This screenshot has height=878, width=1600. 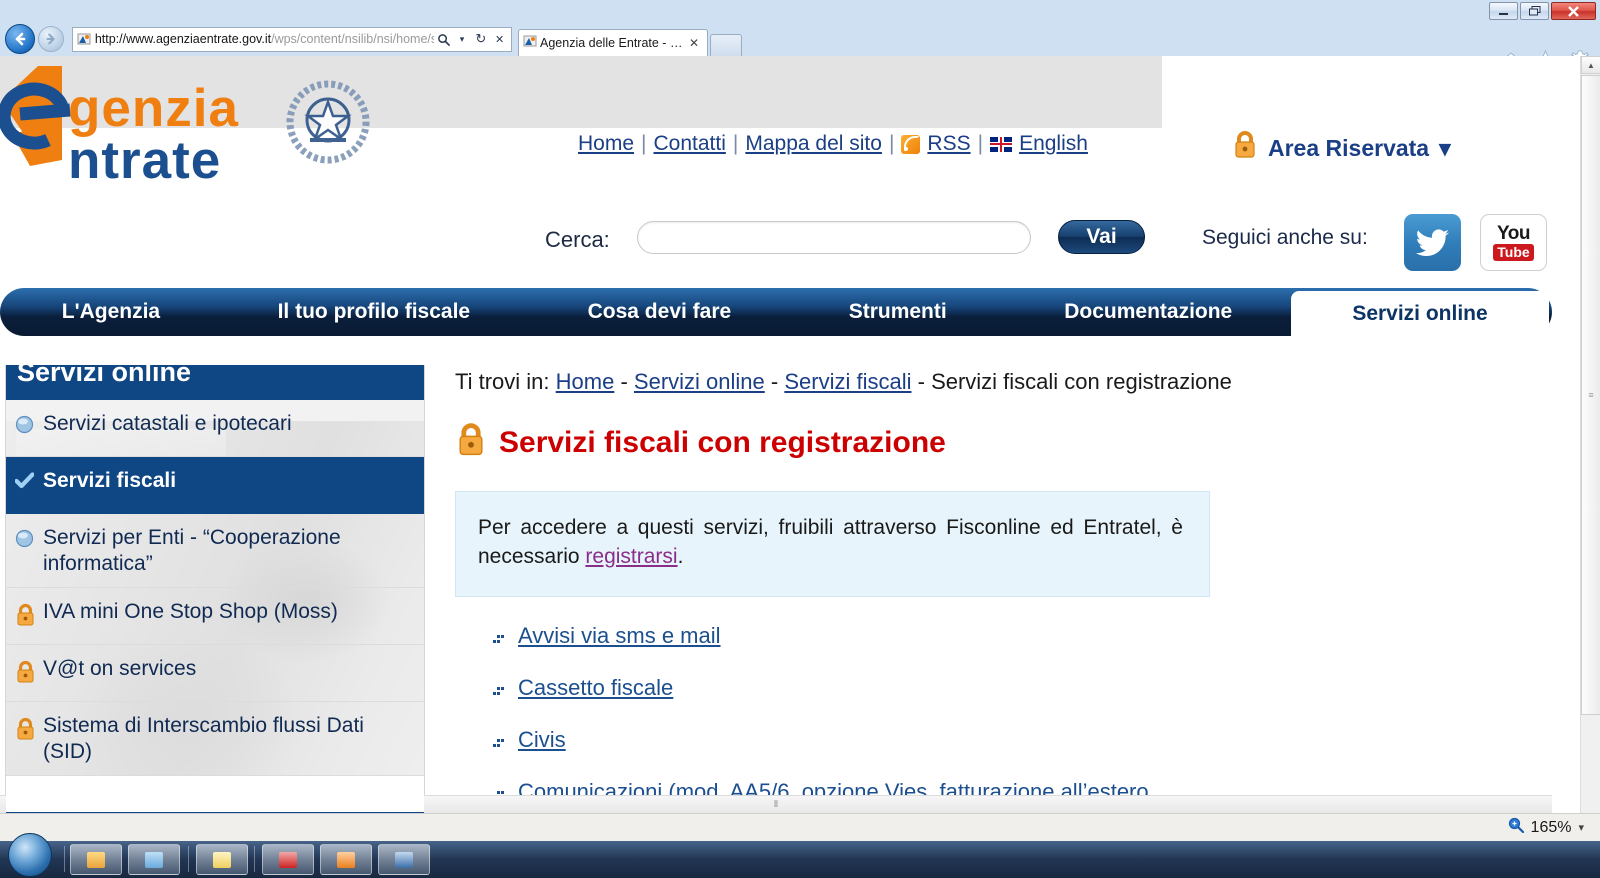 What do you see at coordinates (1590, 65) in the screenshot?
I see `scroll-up-button: ▲` at bounding box center [1590, 65].